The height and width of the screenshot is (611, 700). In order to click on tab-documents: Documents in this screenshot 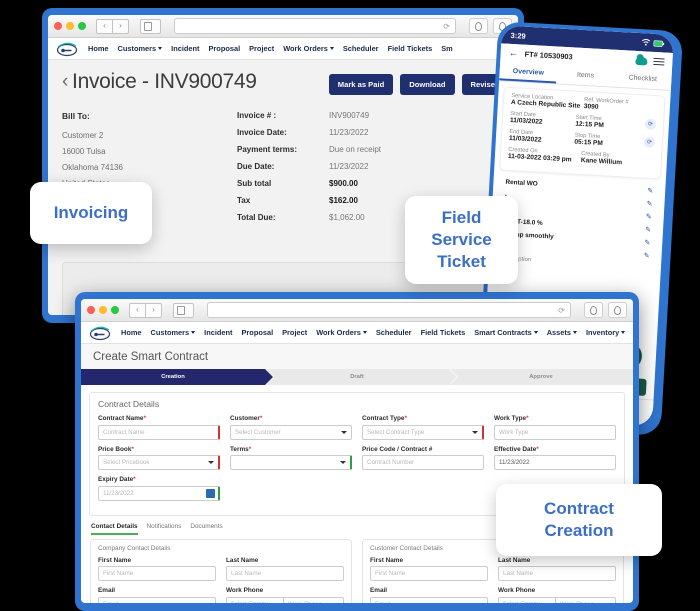, I will do `click(206, 529)`.